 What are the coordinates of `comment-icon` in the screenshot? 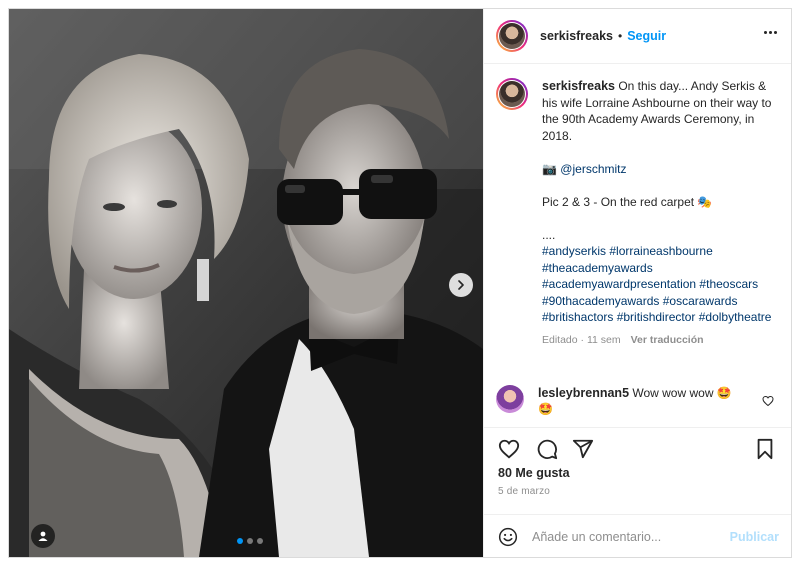 It's located at (547, 449).